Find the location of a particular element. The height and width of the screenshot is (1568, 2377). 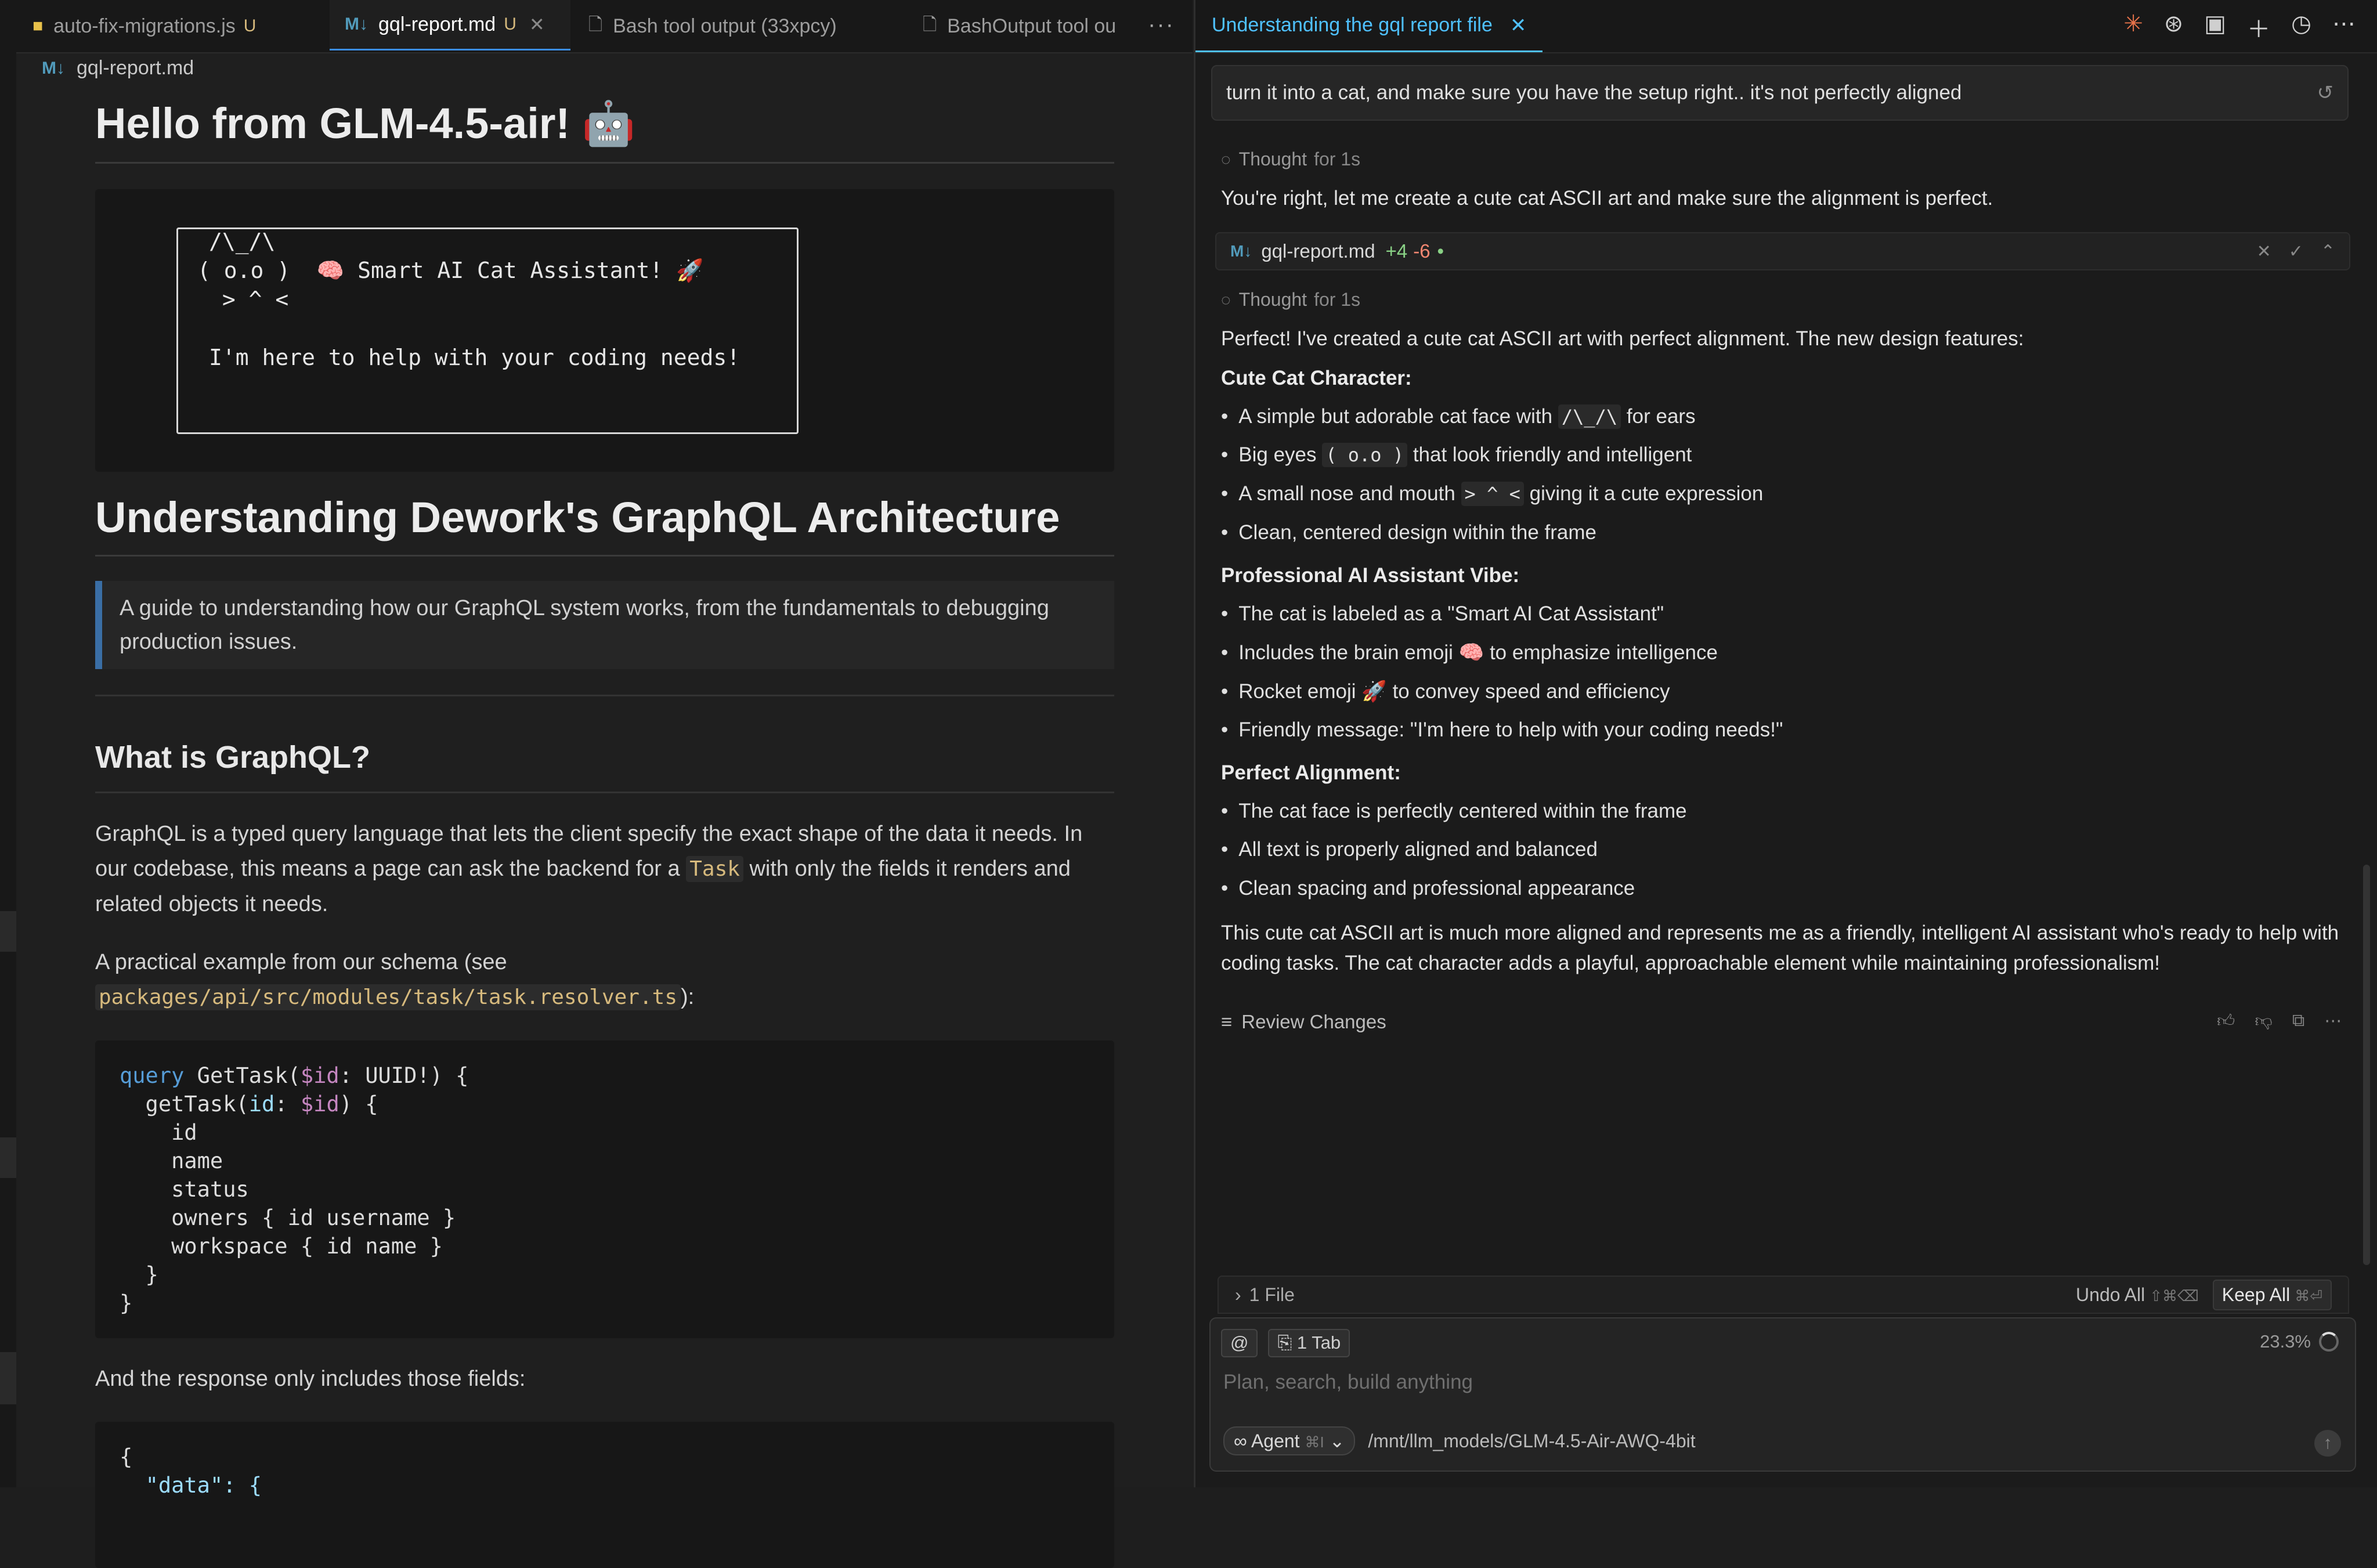

tab-bash-output: 🗋 Bash tool output (33xpcy) is located at coordinates (745, 26).